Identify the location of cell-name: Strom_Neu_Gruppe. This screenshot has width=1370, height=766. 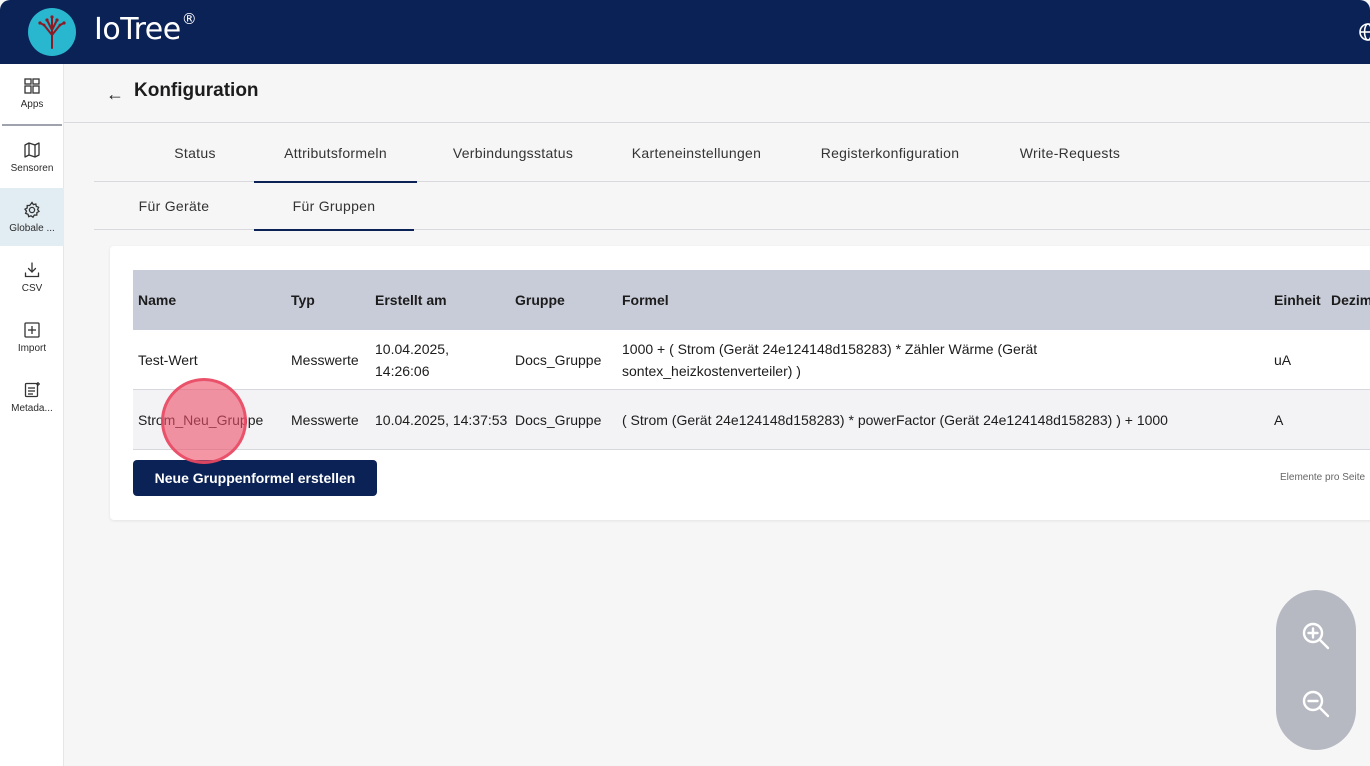
(201, 420).